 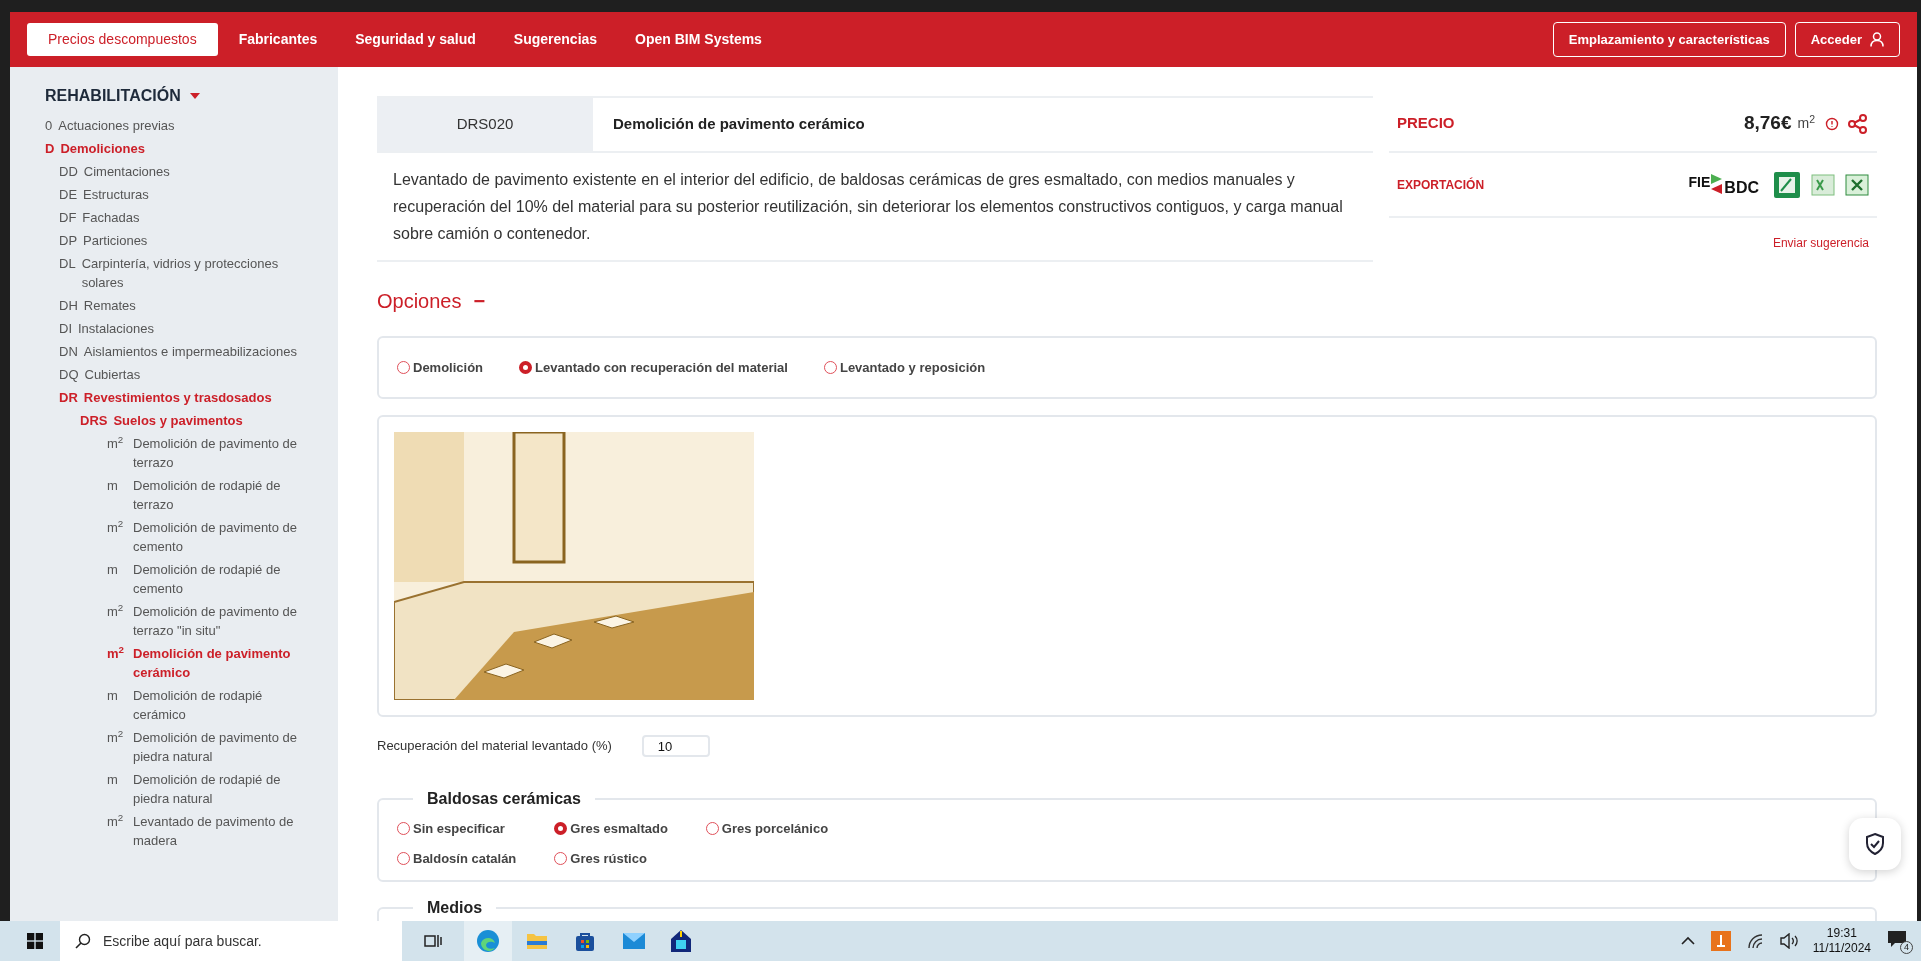 What do you see at coordinates (180, 148) in the screenshot?
I see `sidebar-item: D Demoliciones` at bounding box center [180, 148].